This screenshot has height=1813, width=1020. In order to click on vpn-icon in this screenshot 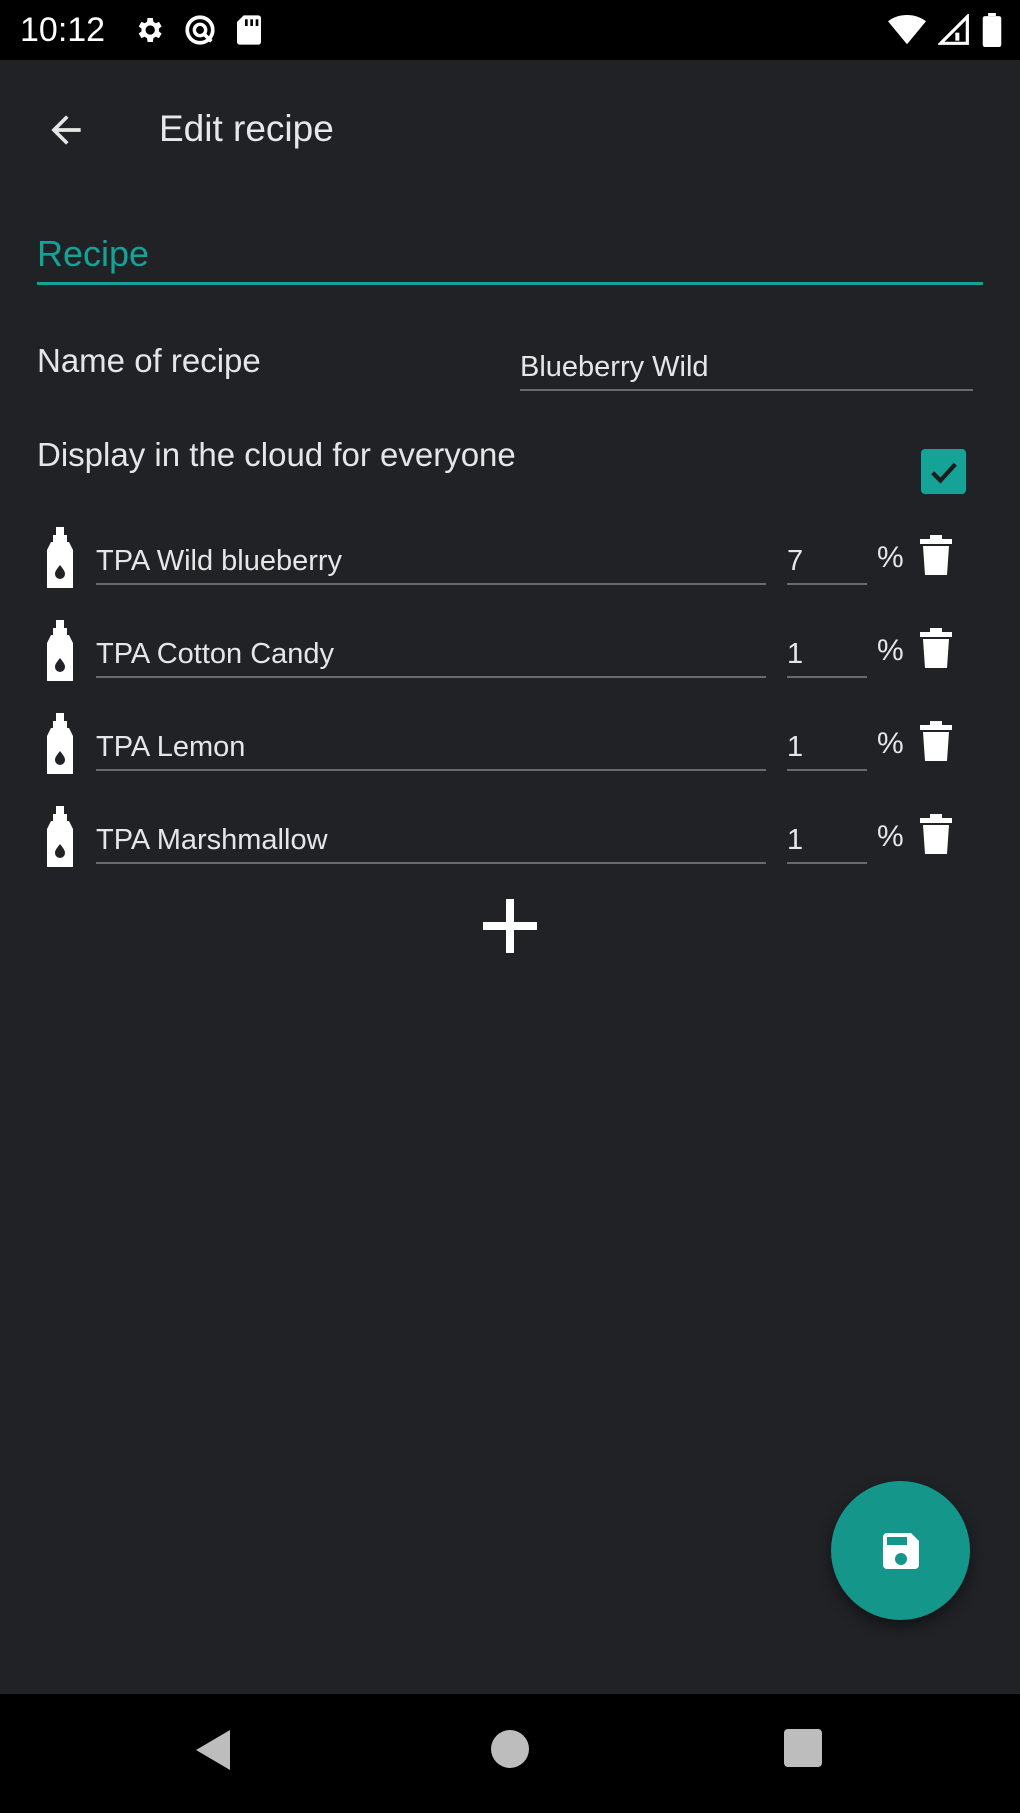, I will do `click(200, 30)`.